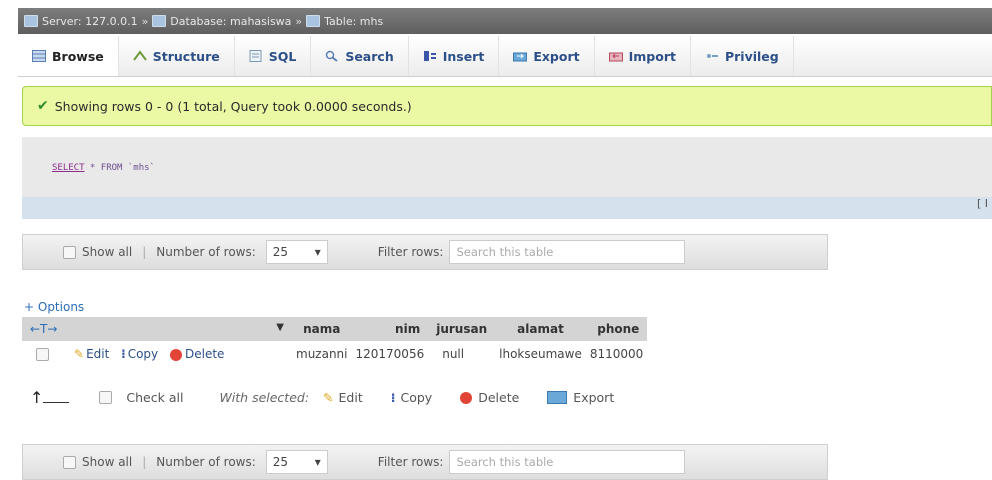  Describe the element at coordinates (68, 168) in the screenshot. I see `sql-keyword: SELECT` at that location.